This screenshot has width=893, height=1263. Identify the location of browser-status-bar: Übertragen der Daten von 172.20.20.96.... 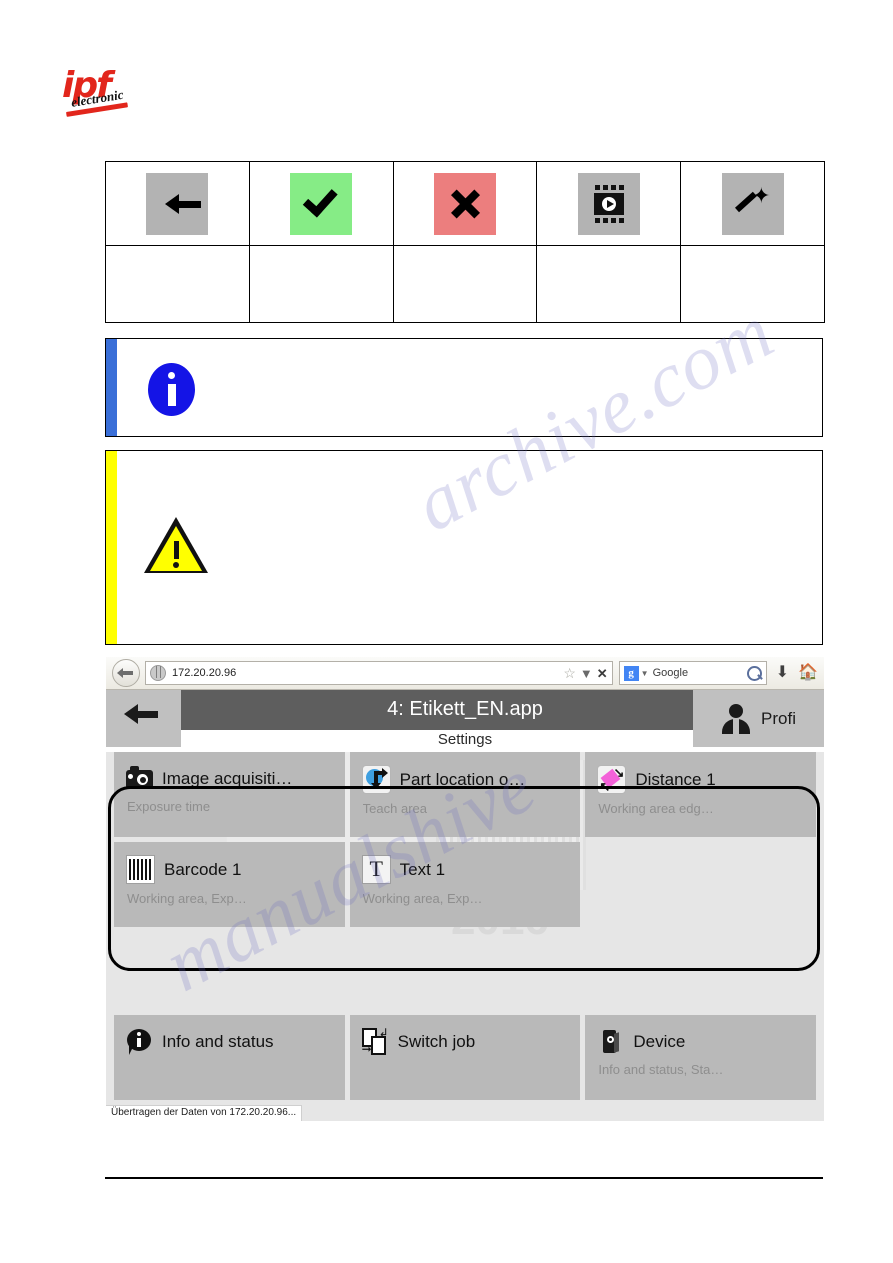
(204, 1113).